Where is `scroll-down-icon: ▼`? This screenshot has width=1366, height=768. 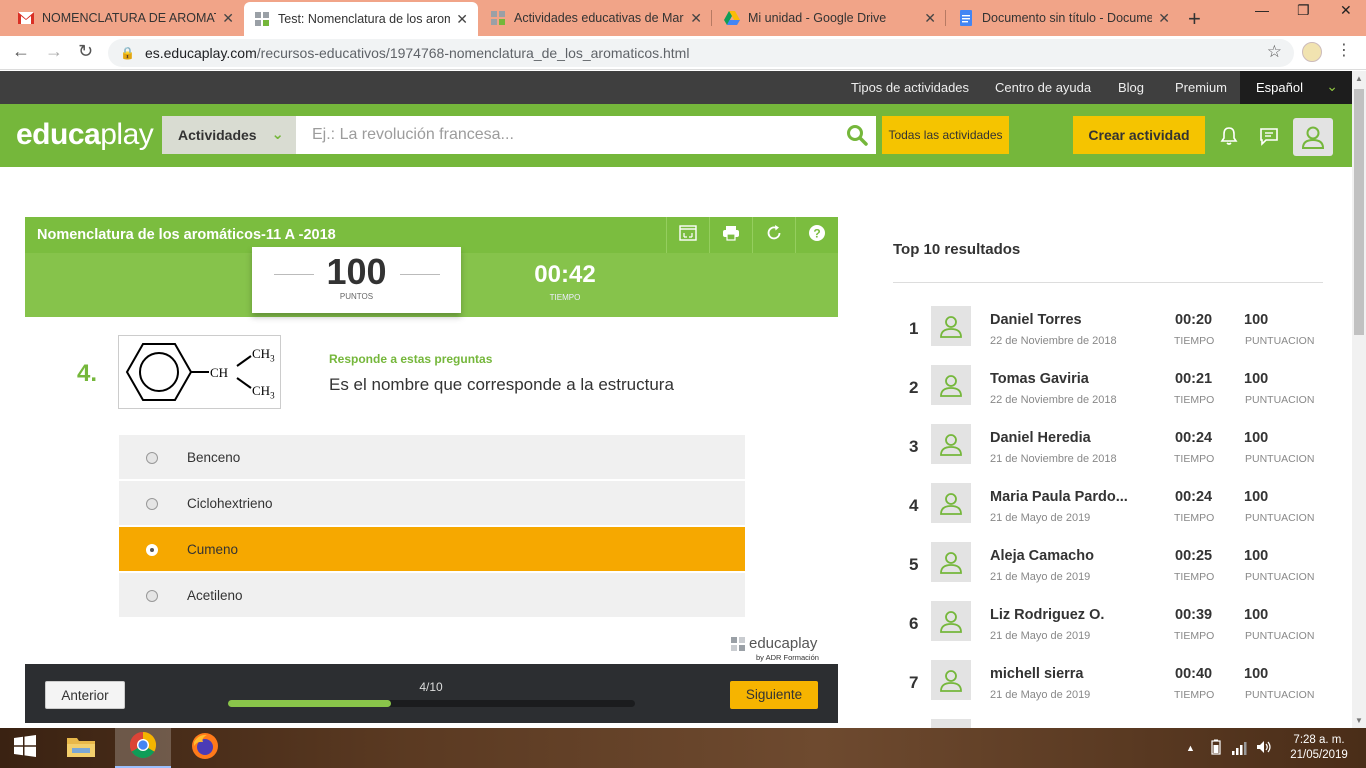
scroll-down-icon: ▼ is located at coordinates (1359, 720).